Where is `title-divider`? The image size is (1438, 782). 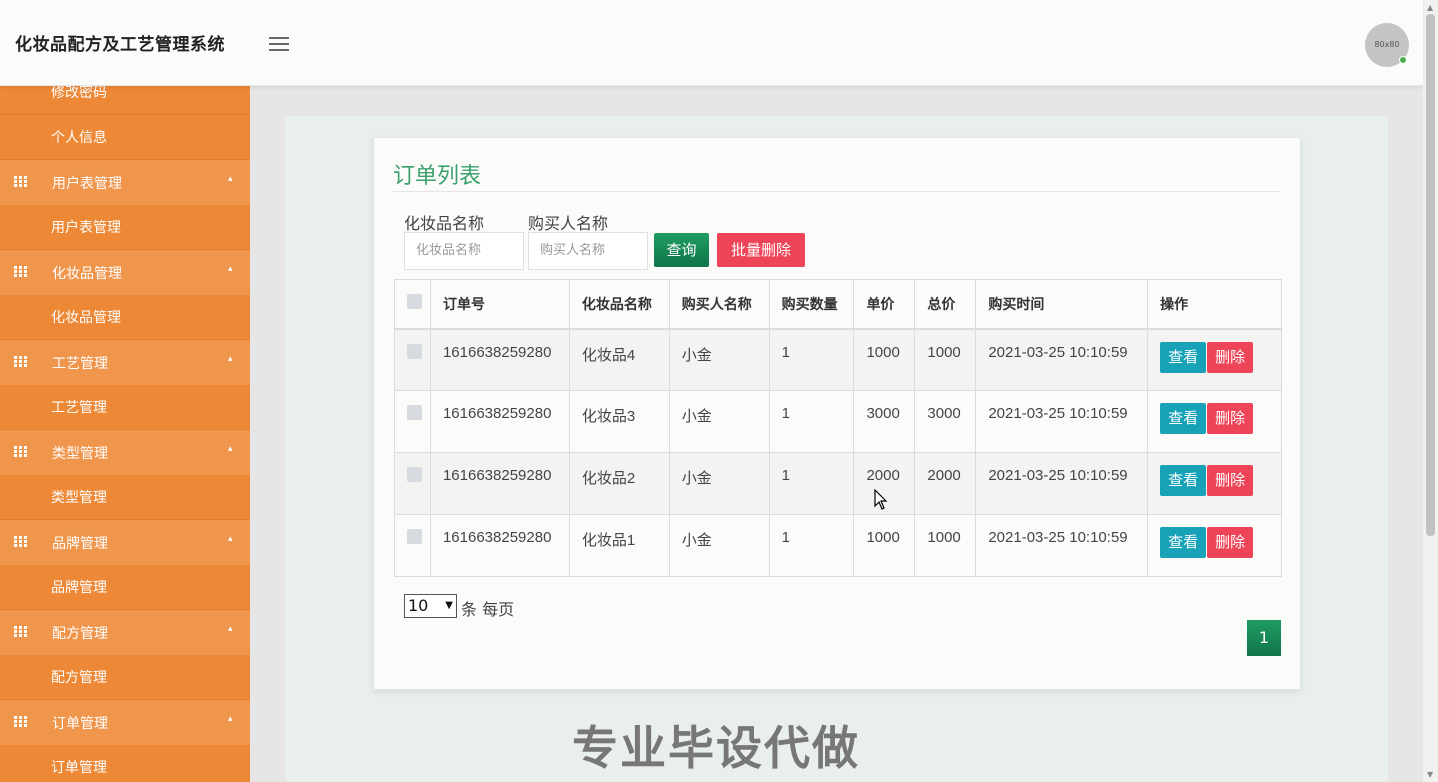
title-divider is located at coordinates (837, 191).